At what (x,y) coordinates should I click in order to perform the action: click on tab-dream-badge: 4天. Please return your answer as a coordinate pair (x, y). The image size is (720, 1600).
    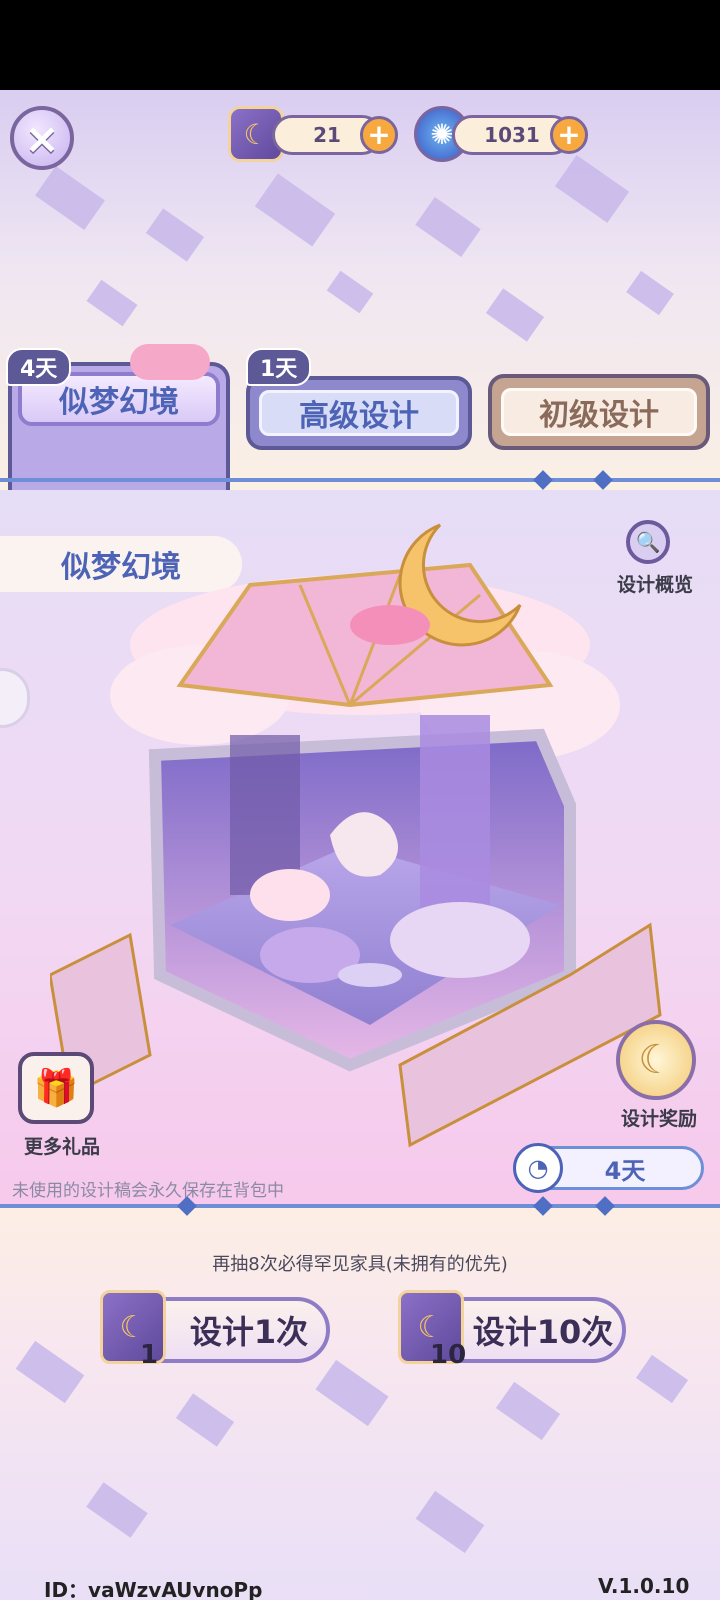
    Looking at the image, I should click on (39, 367).